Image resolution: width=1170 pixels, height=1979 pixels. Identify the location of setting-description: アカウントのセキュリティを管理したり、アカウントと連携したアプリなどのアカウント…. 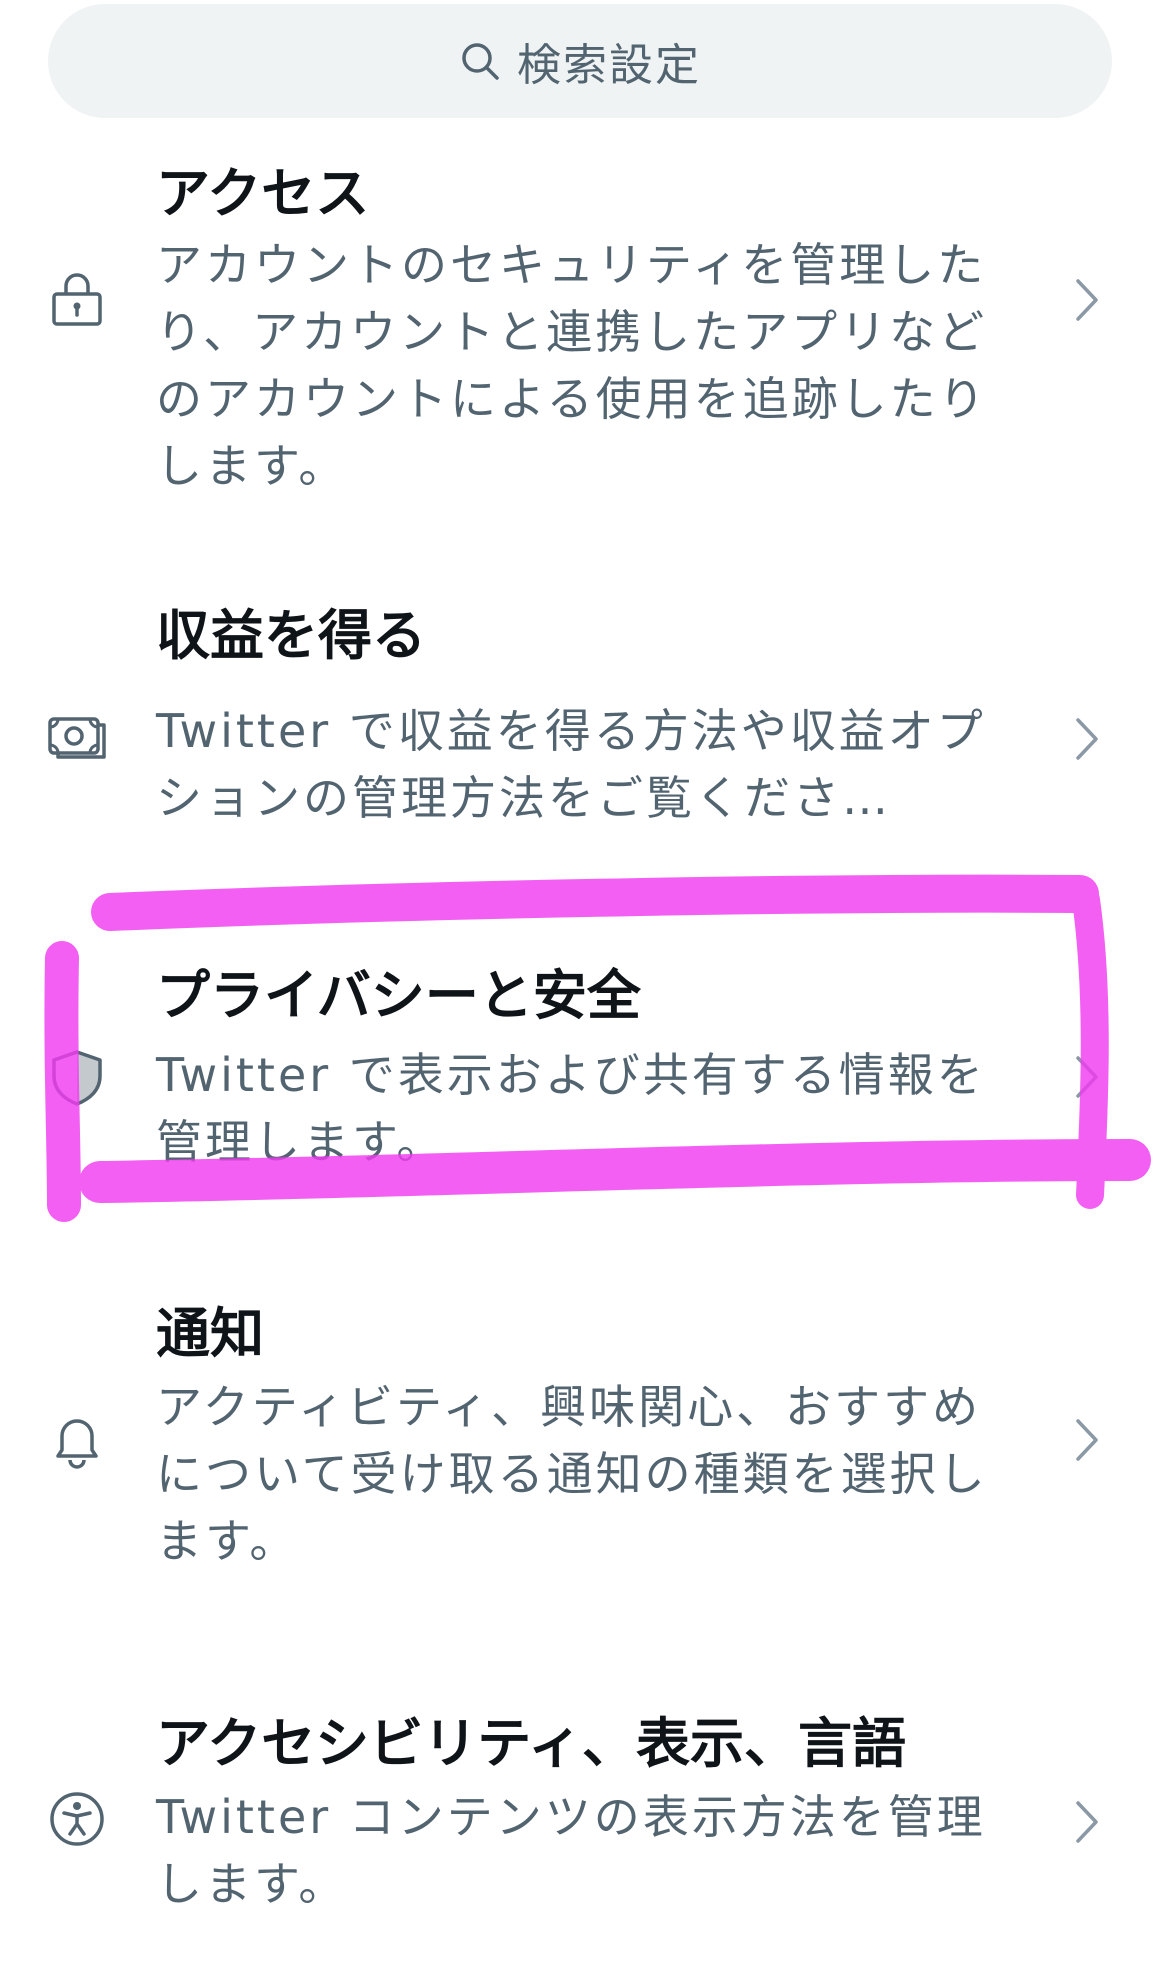
(572, 365).